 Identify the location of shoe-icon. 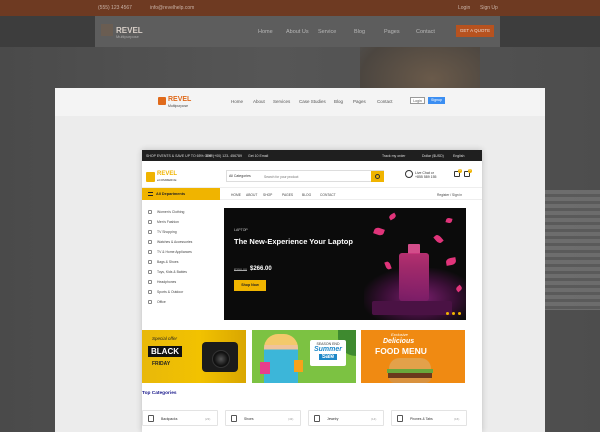
(234, 418).